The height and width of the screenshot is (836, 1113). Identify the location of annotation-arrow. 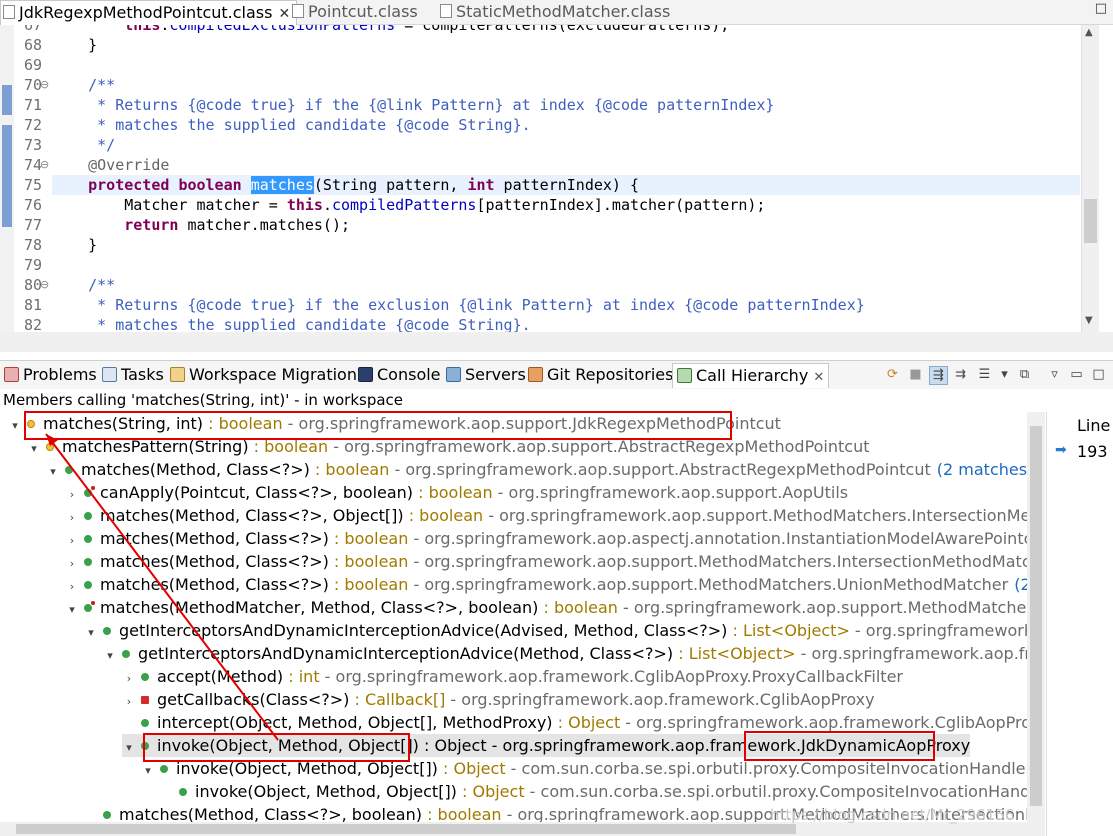
(162, 587).